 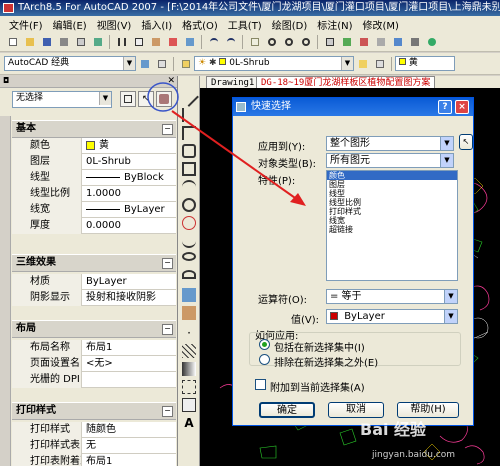 What do you see at coordinates (393, 429) in the screenshot?
I see `watermark-brand: Bai 经验` at bounding box center [393, 429].